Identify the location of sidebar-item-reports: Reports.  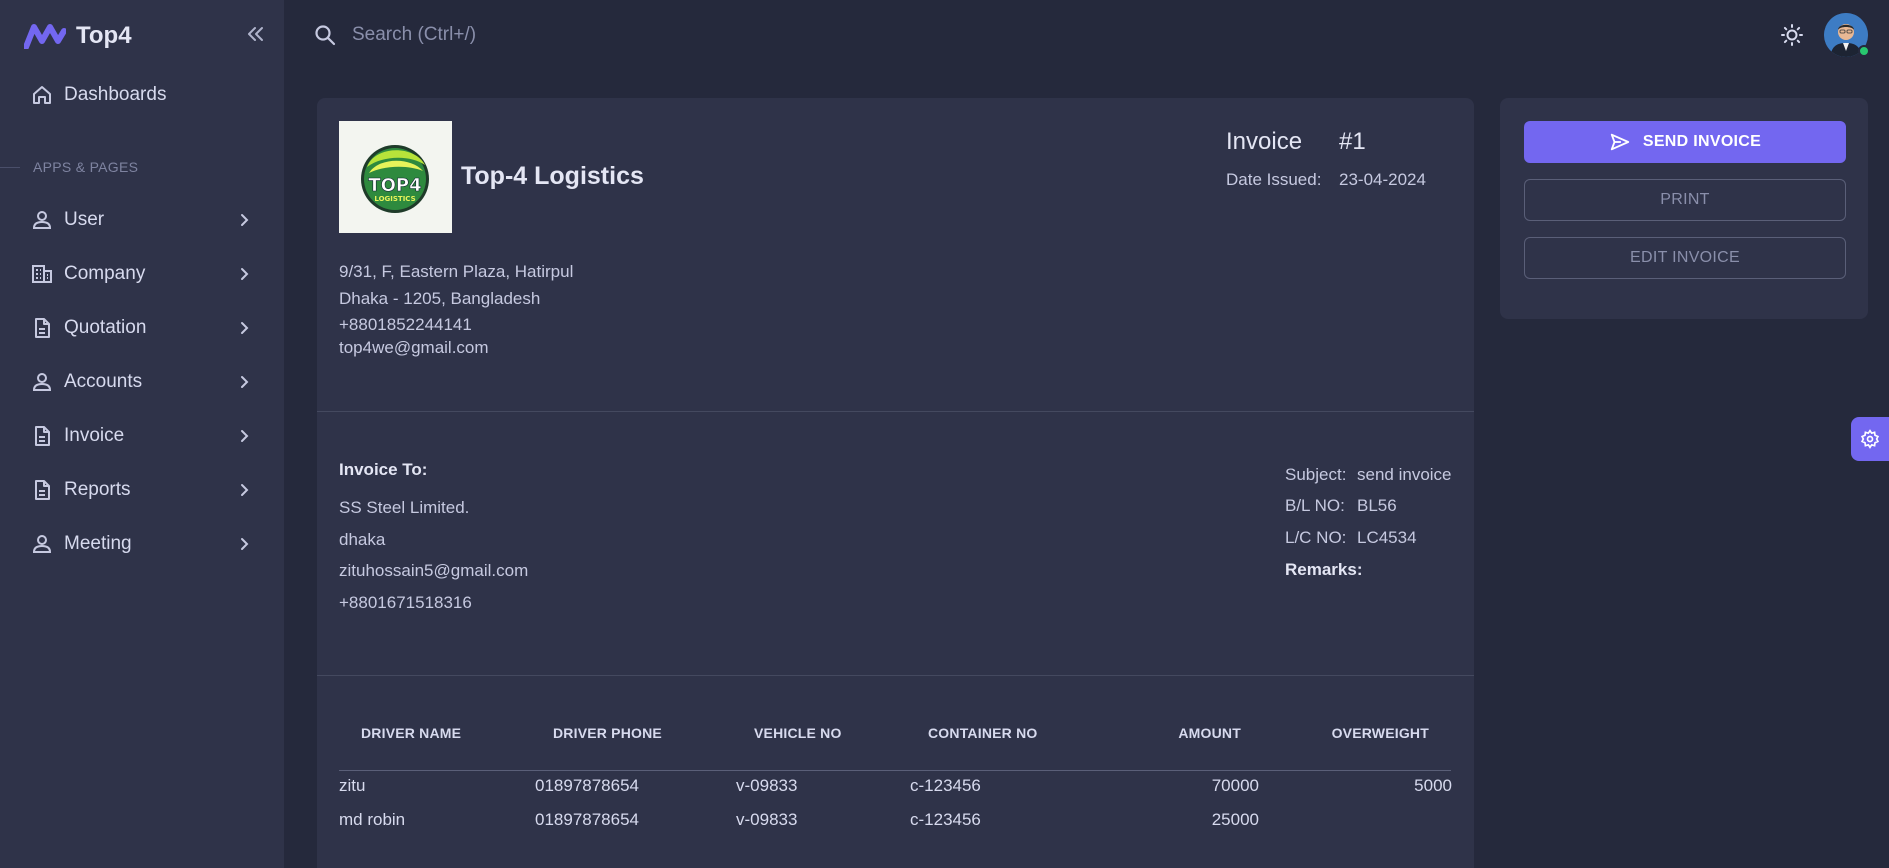
(142, 490).